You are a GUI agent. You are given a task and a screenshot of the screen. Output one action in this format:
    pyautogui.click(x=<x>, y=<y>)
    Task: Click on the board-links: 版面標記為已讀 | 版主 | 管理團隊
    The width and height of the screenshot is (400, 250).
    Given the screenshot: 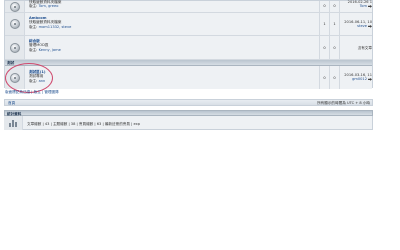 What is the action you would take?
    pyautogui.click(x=32, y=92)
    